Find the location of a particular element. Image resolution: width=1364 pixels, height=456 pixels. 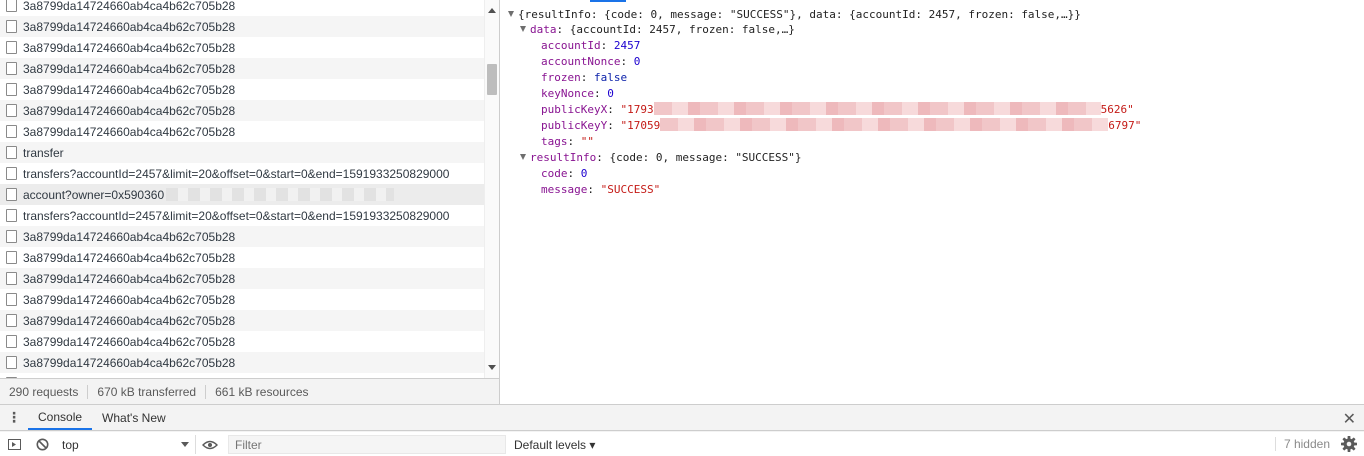

hidden-messages-count: 7 hidden is located at coordinates (1302, 444).